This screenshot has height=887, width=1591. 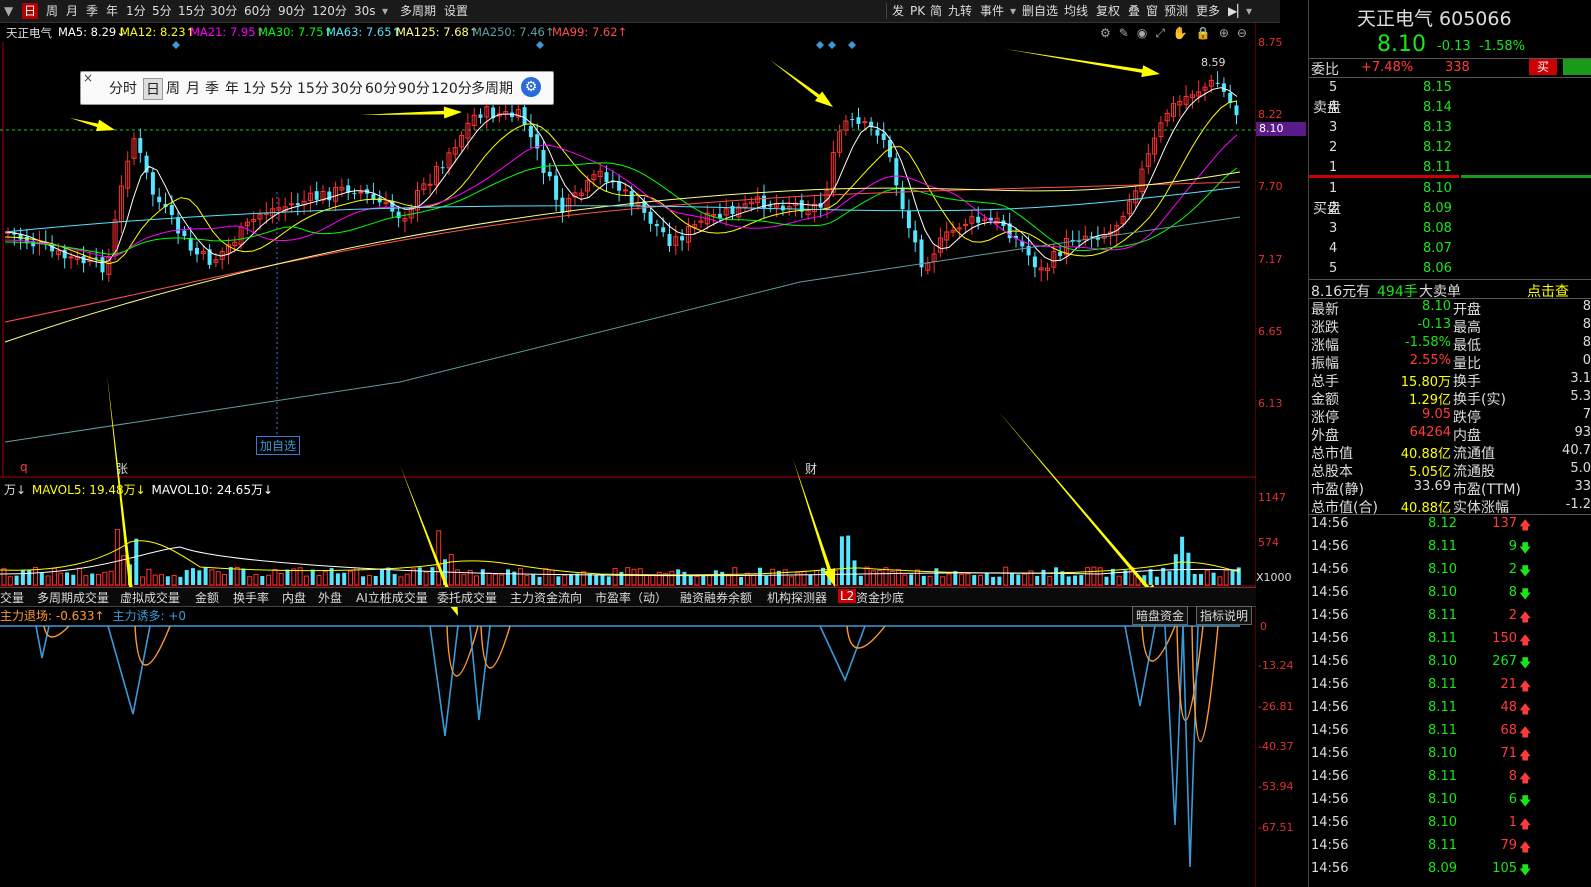 I want to click on bid-price: 8.09, so click(x=1437, y=208).